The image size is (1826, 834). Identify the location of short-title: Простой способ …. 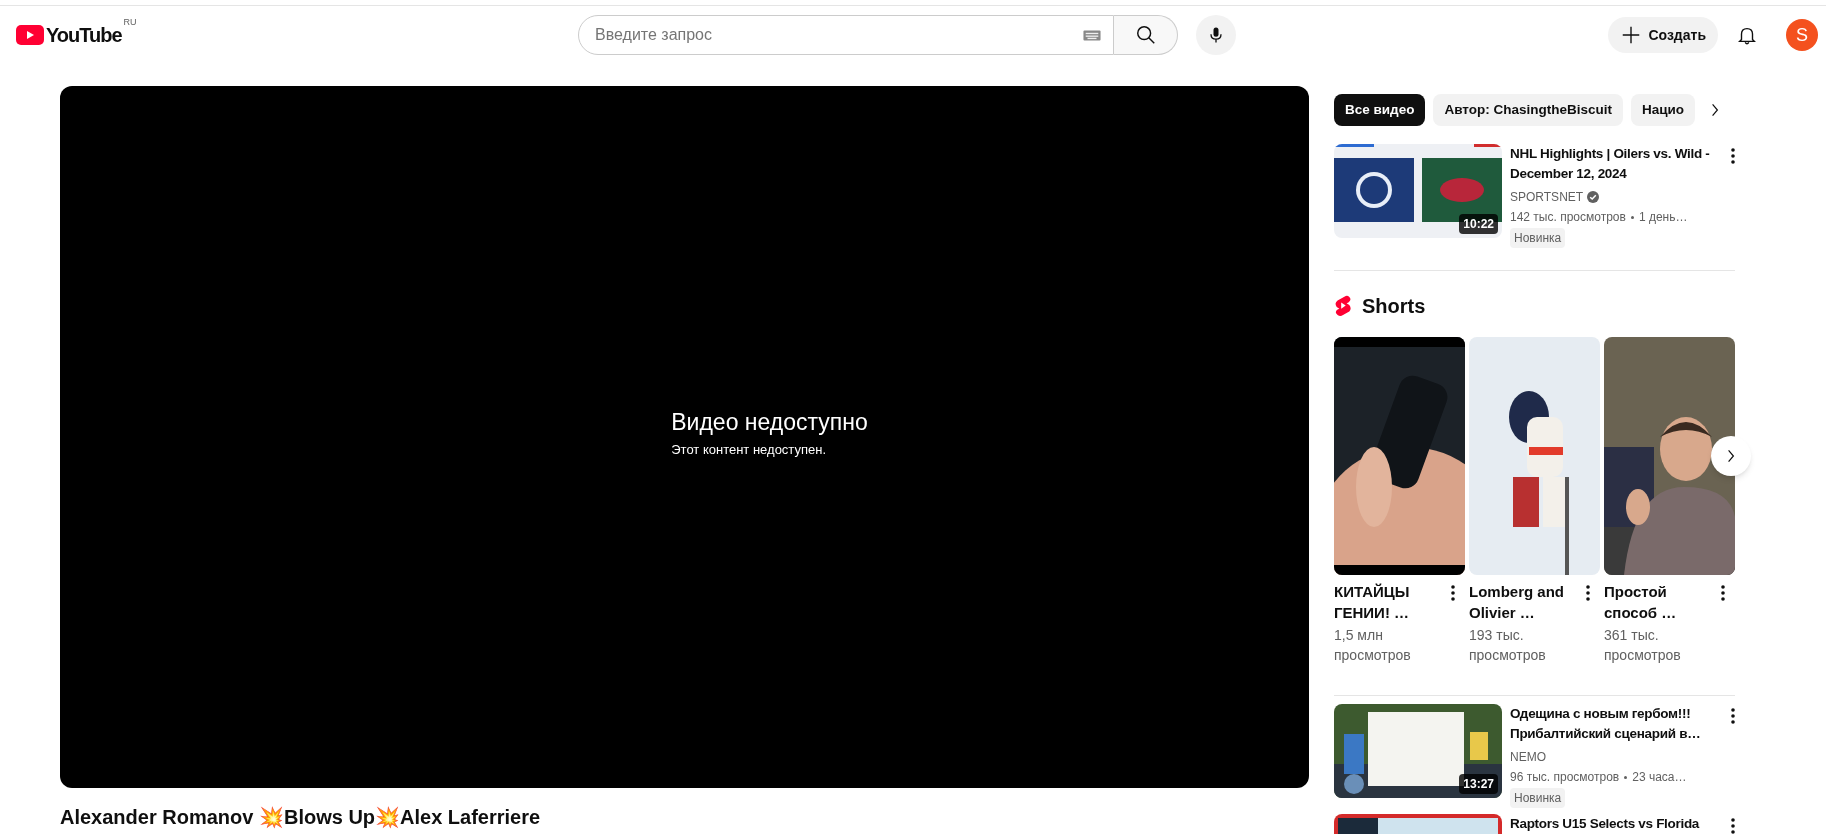
(1660, 602).